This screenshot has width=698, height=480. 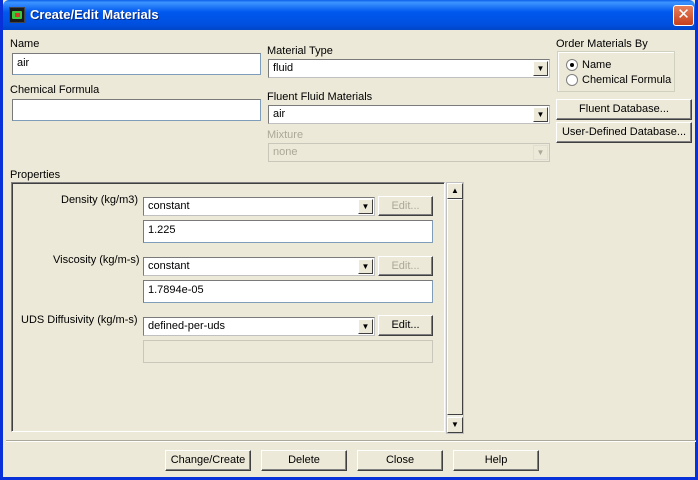 What do you see at coordinates (283, 68) in the screenshot?
I see `material-type-value: fluid` at bounding box center [283, 68].